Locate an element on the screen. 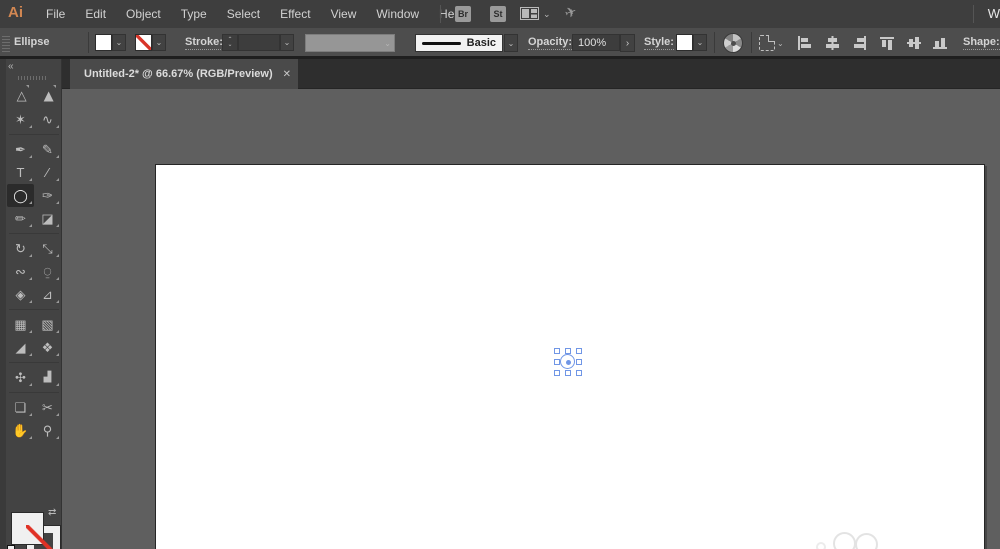  selection-handle-top-right is located at coordinates (579, 351).